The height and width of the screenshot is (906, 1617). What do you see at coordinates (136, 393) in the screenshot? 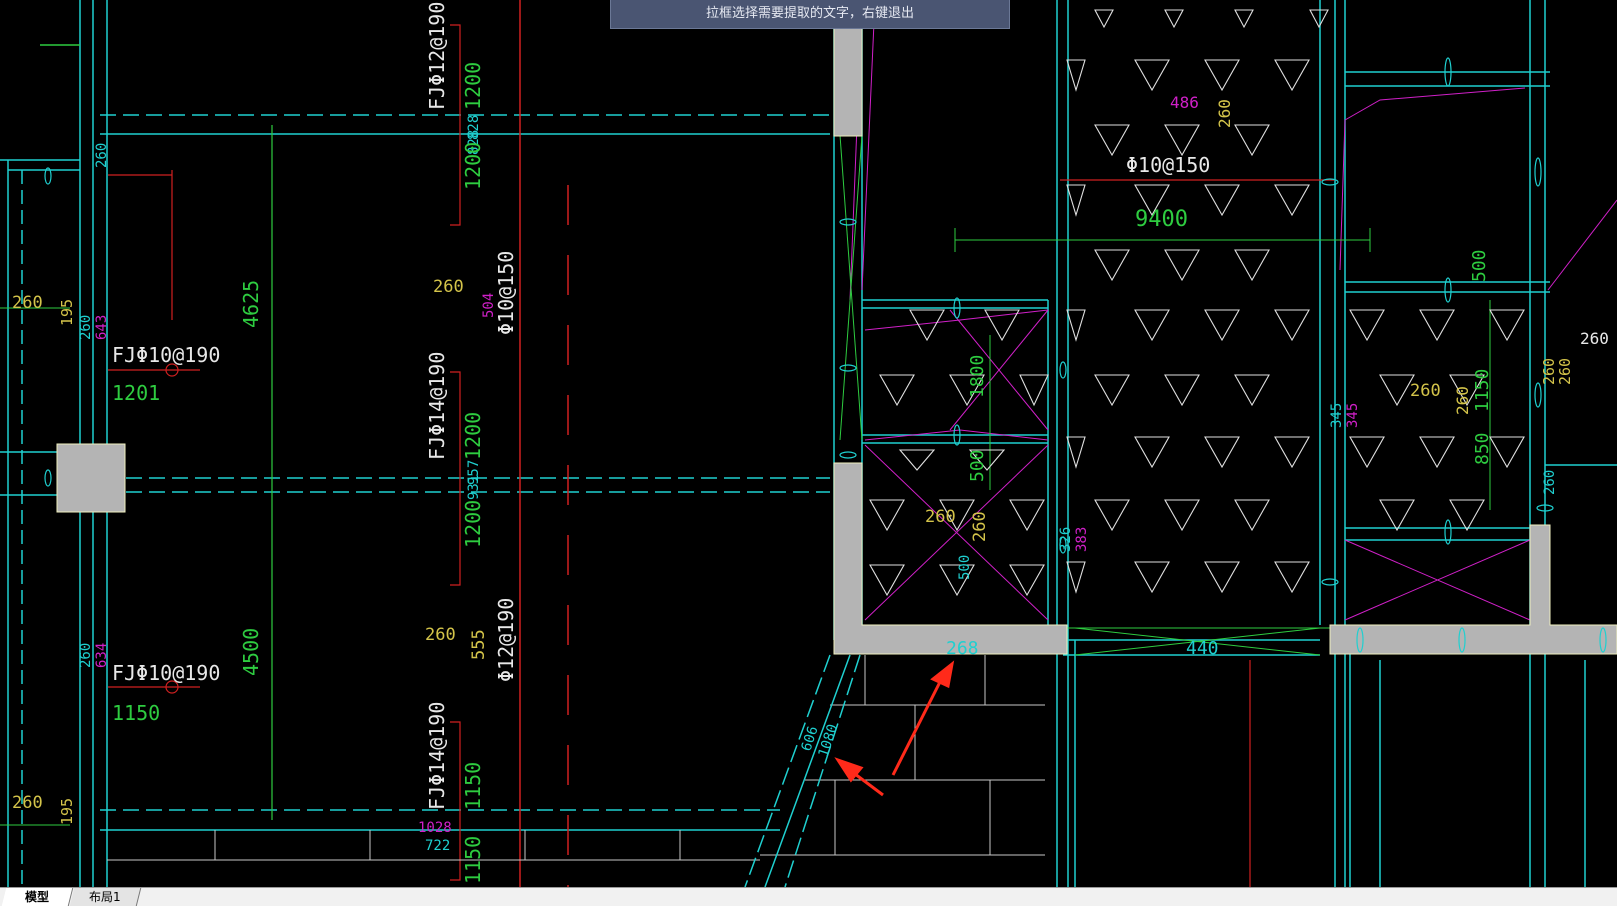
I see `dim-label: 1201` at bounding box center [136, 393].